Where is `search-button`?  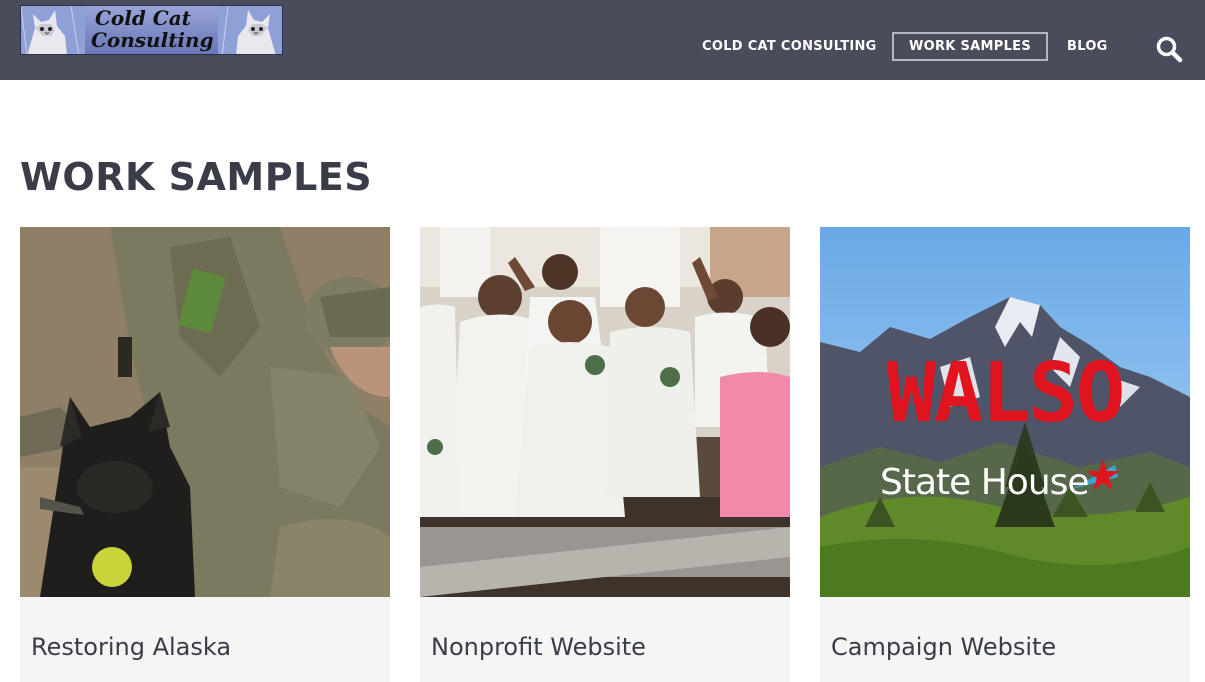
search-button is located at coordinates (1169, 49).